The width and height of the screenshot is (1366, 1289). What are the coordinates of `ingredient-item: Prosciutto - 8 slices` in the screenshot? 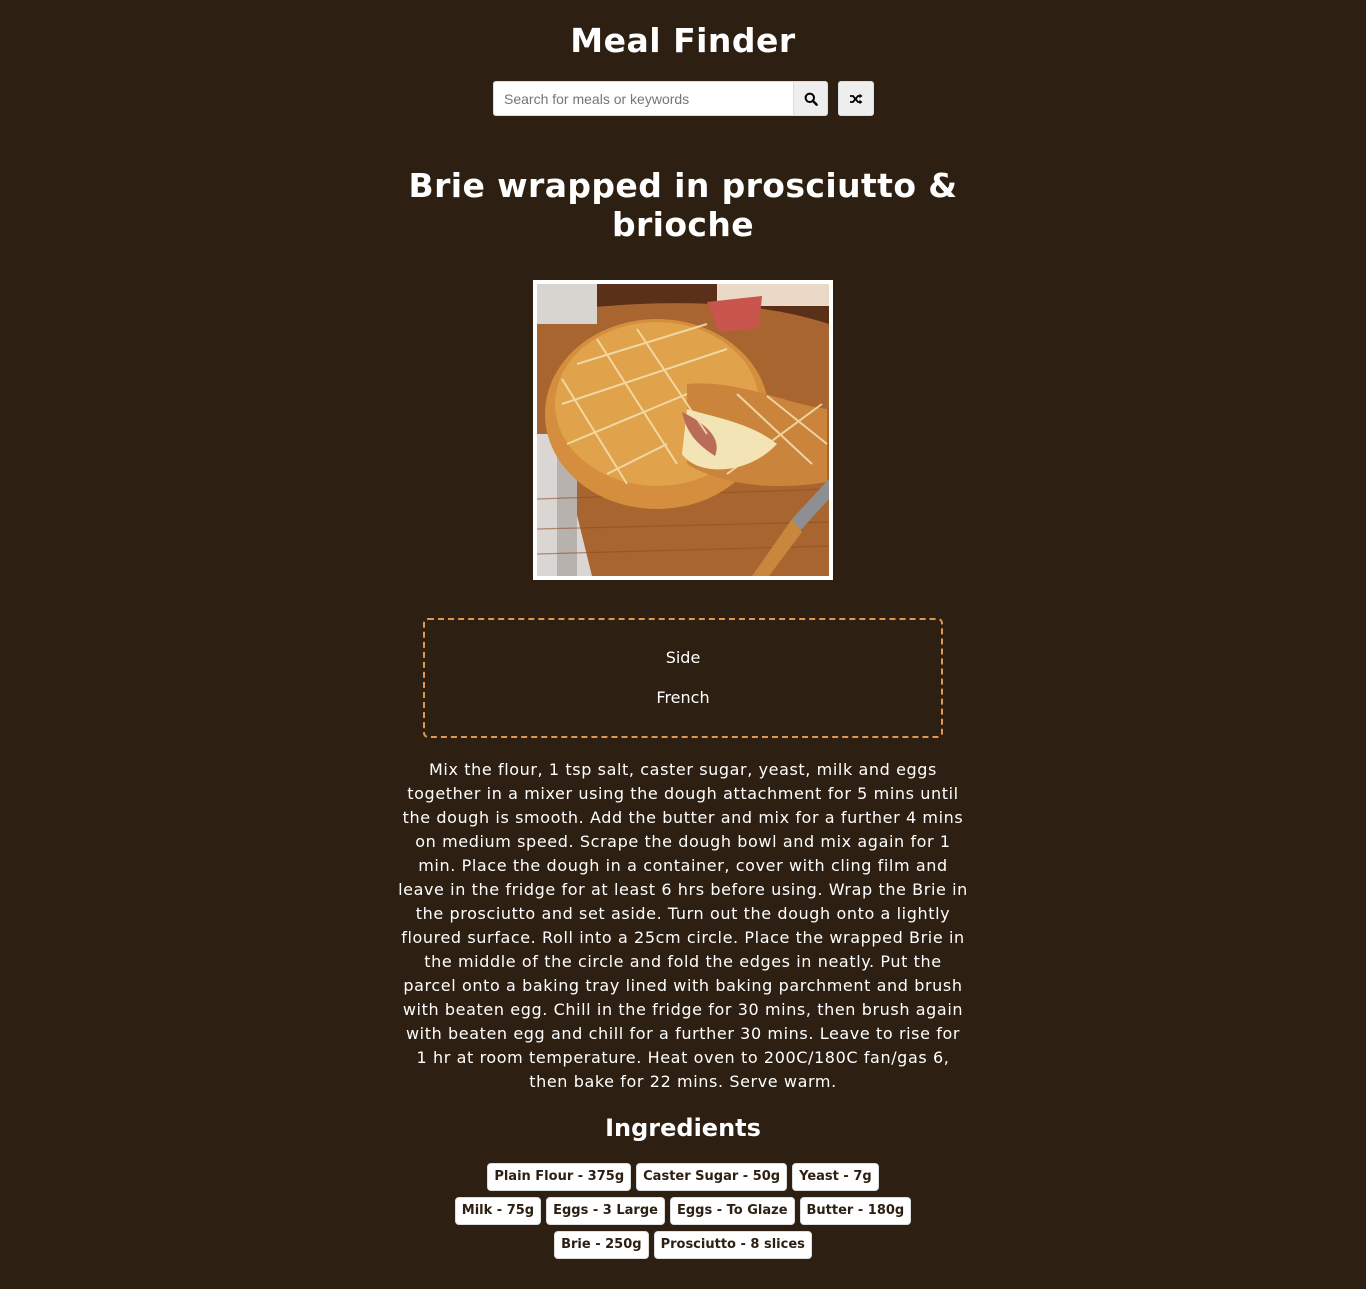 It's located at (732, 1245).